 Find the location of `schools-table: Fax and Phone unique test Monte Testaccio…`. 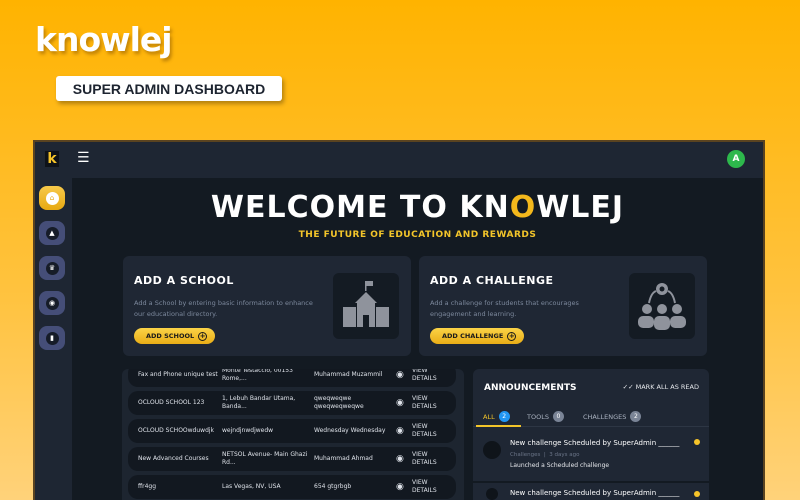

schools-table: Fax and Phone unique test Monte Testaccio… is located at coordinates (293, 434).